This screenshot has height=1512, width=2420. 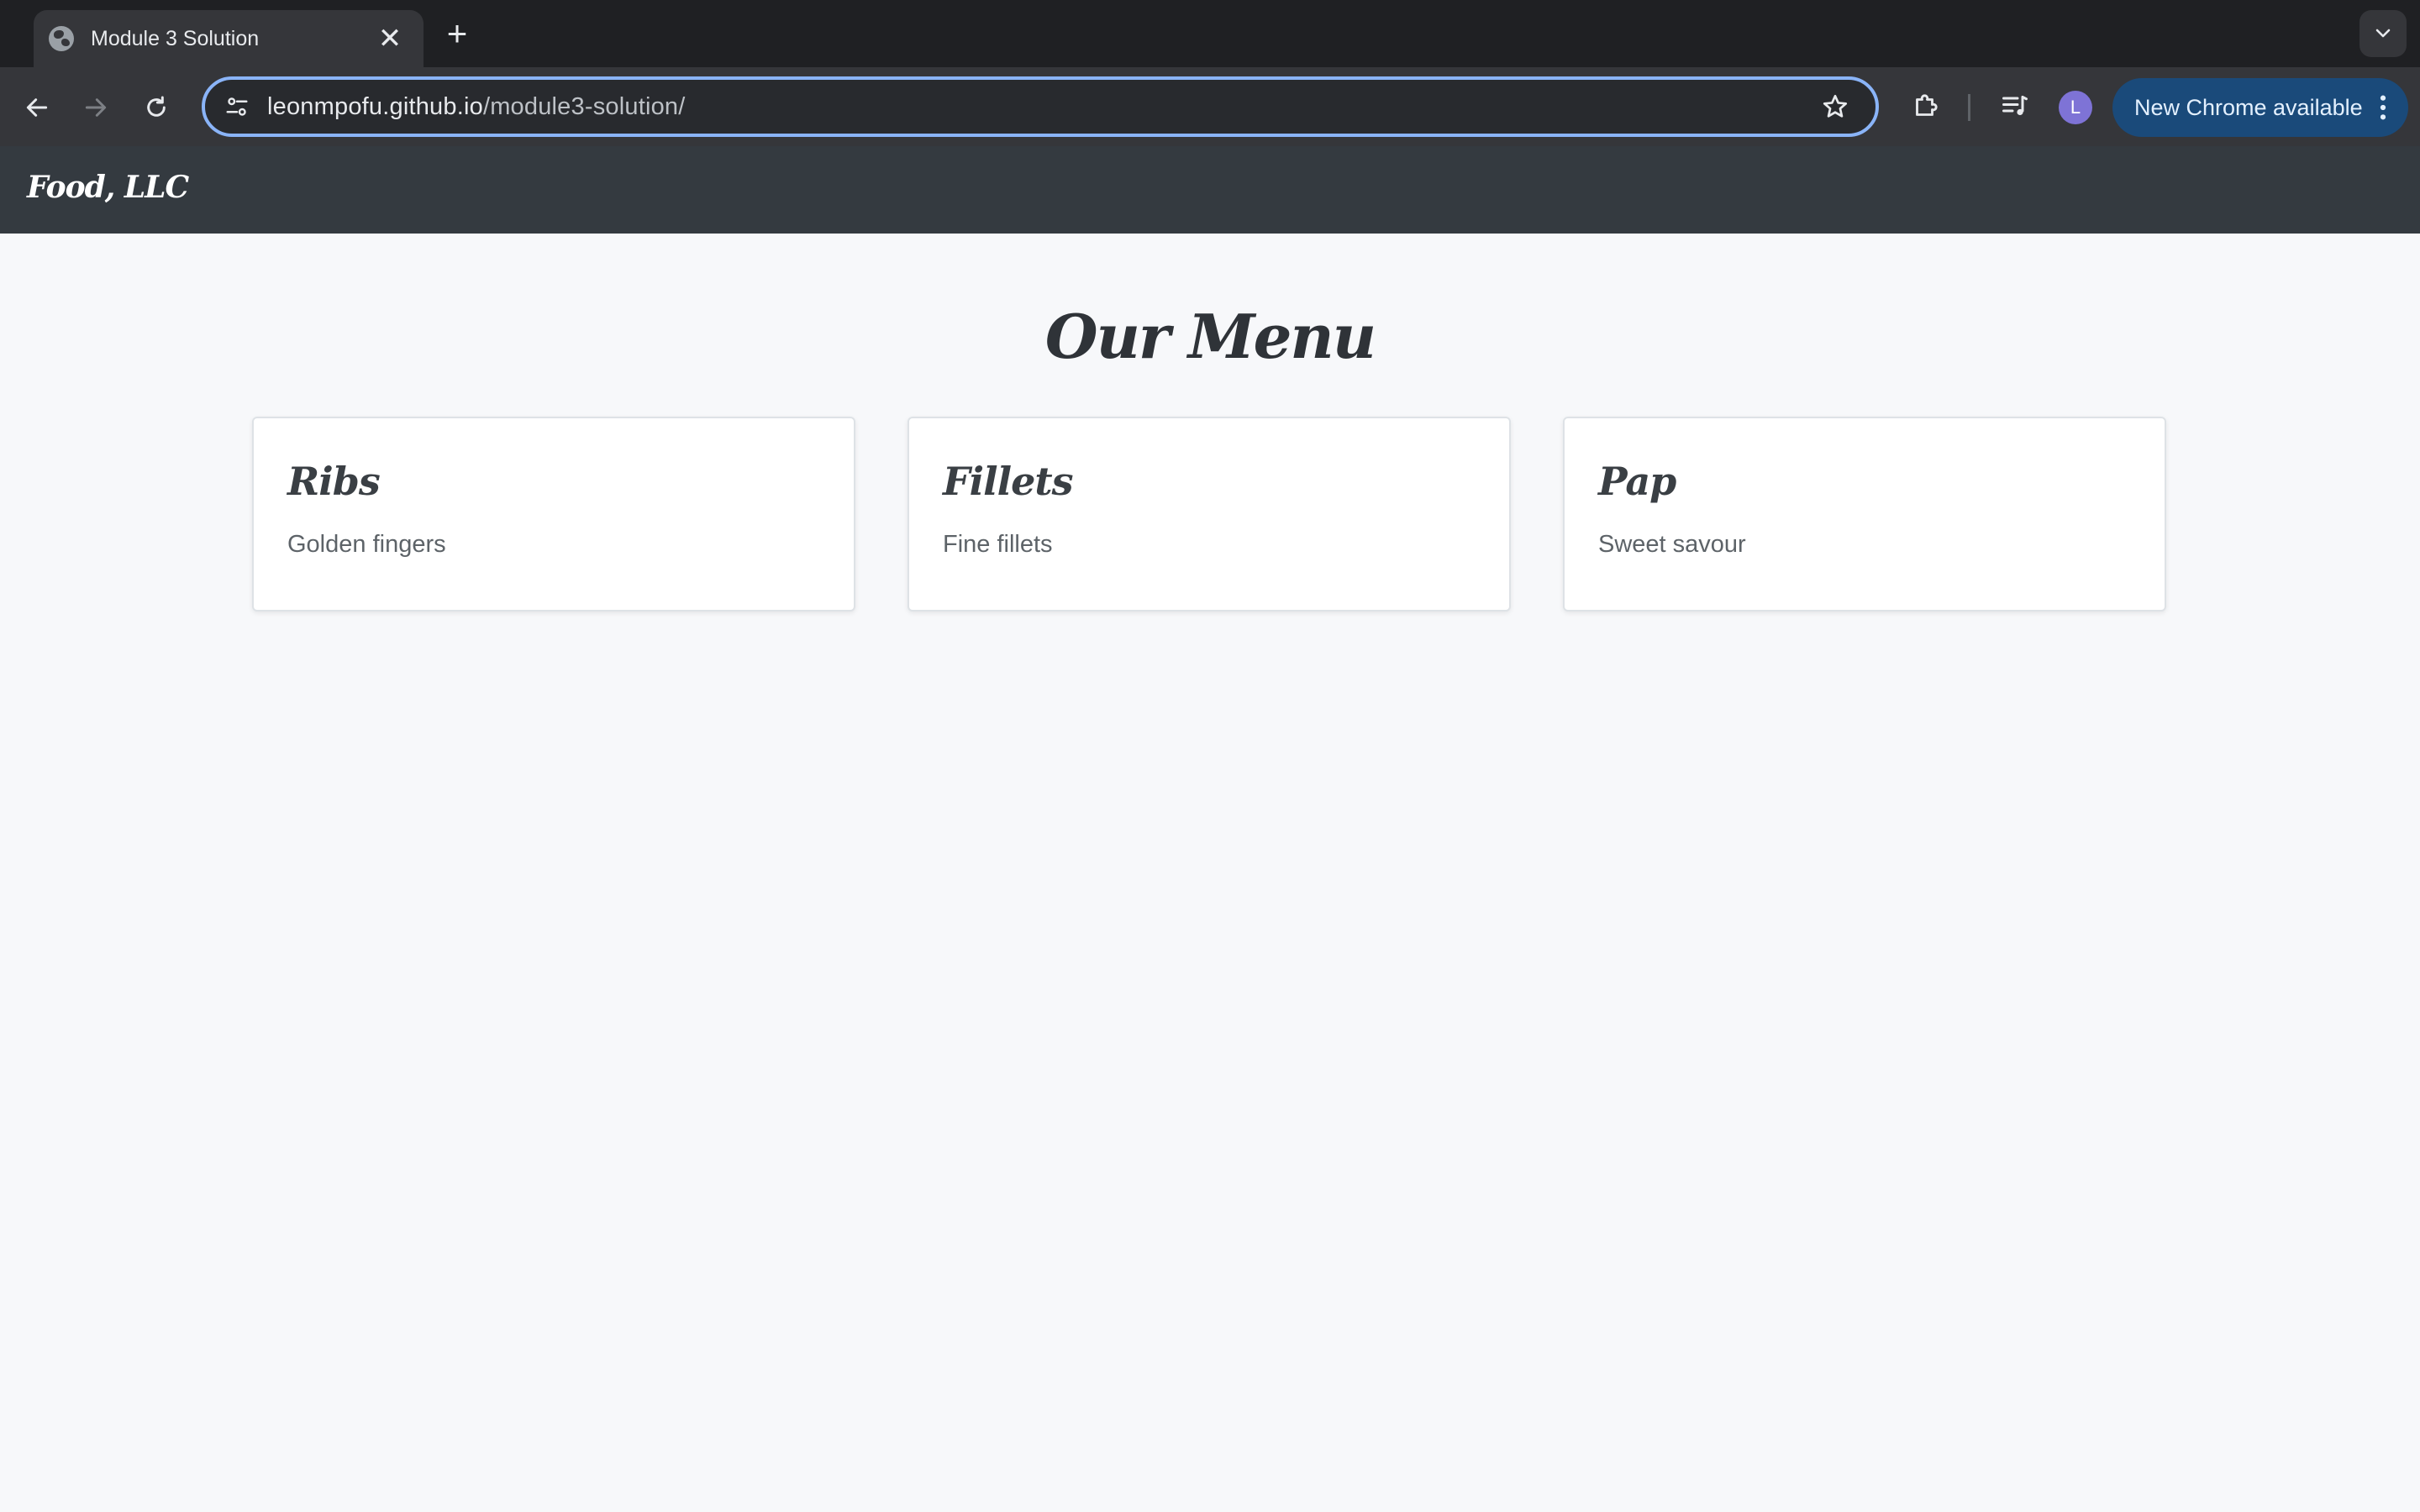 I want to click on url-text: leonmpofu.github.io/module3-solution/, so click(x=1041, y=107).